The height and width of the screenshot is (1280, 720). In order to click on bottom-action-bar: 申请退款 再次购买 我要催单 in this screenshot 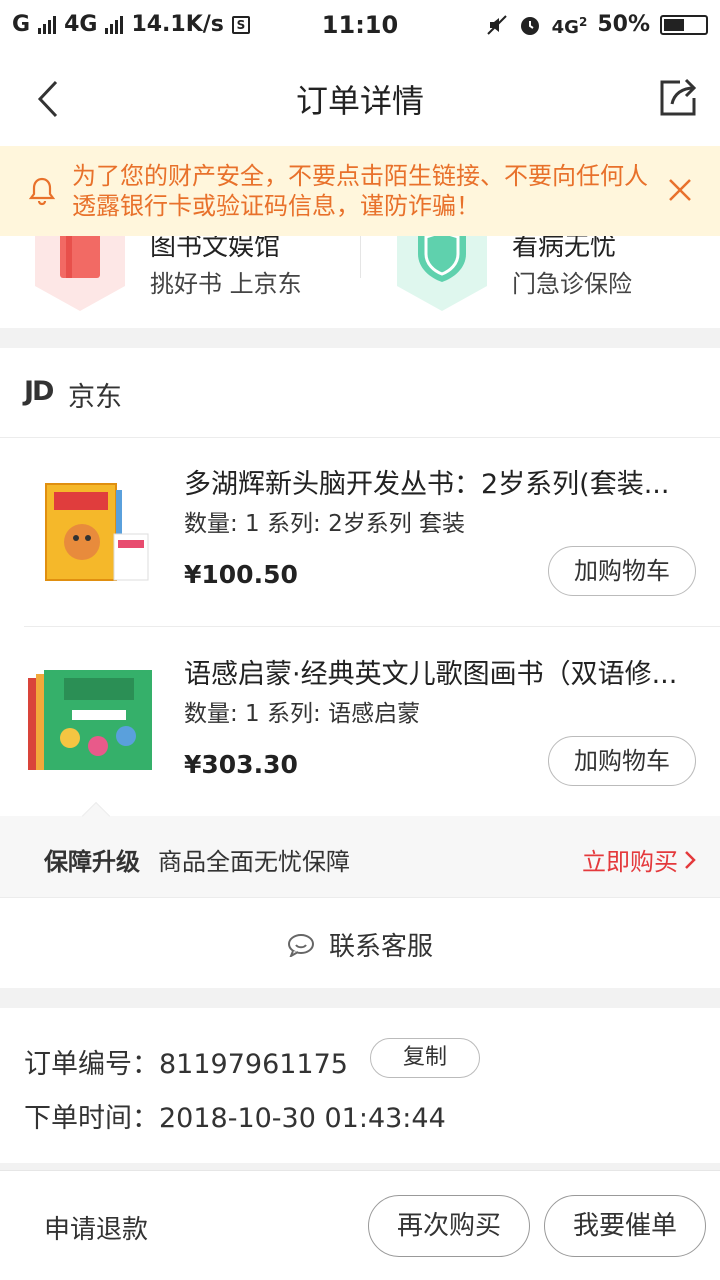, I will do `click(360, 1225)`.